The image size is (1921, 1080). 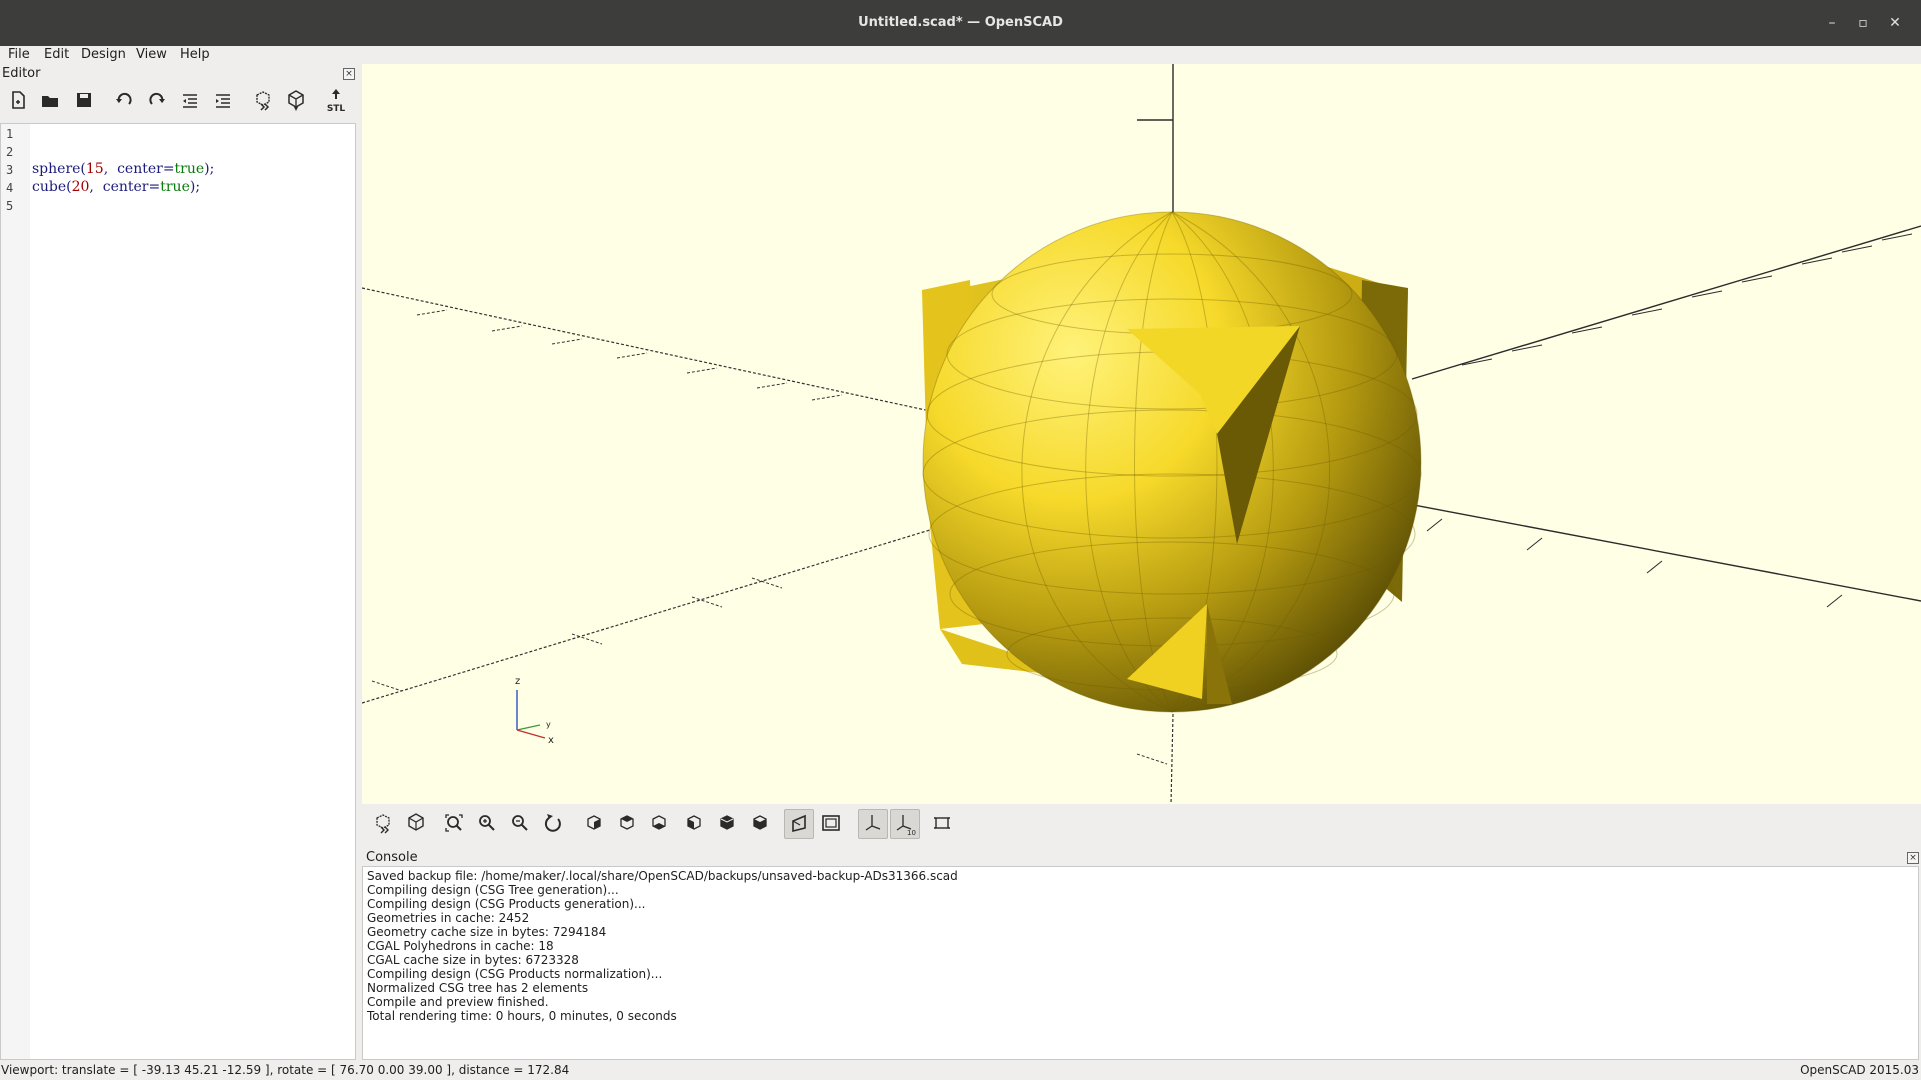 I want to click on line-number-gutter: 1 2 3 4 5, so click(x=15, y=591).